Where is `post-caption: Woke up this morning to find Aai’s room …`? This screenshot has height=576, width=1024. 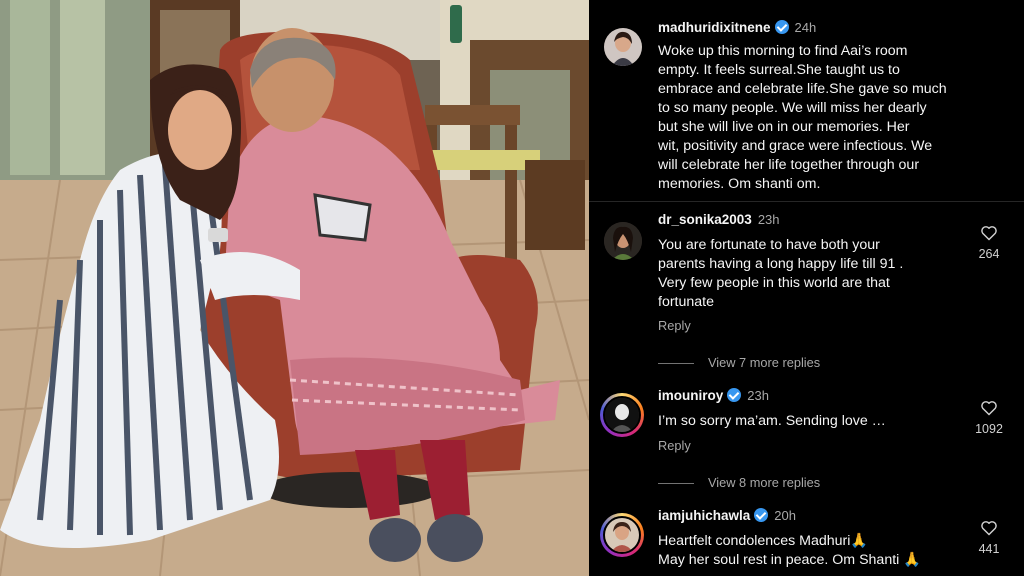 post-caption: Woke up this morning to find Aai’s room … is located at coordinates (802, 117).